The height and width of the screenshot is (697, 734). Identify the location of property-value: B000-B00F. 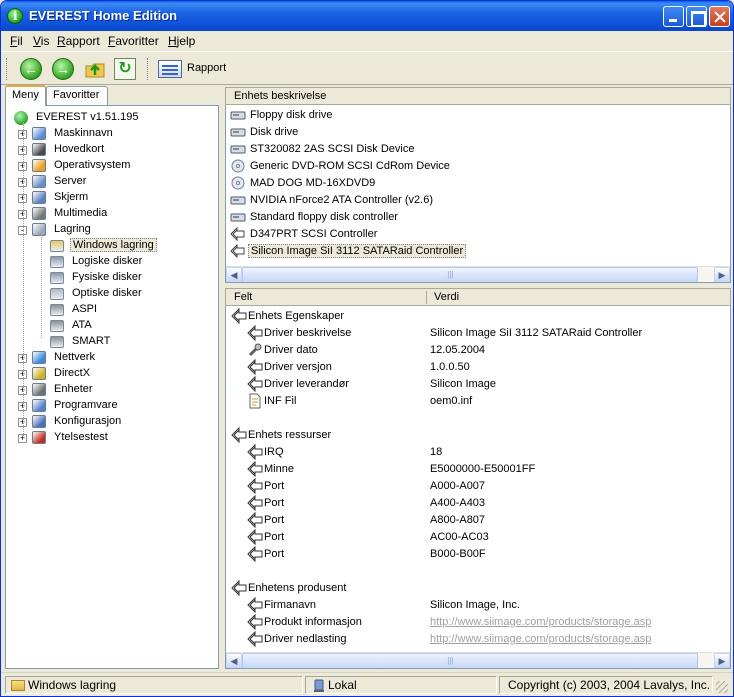
(458, 554).